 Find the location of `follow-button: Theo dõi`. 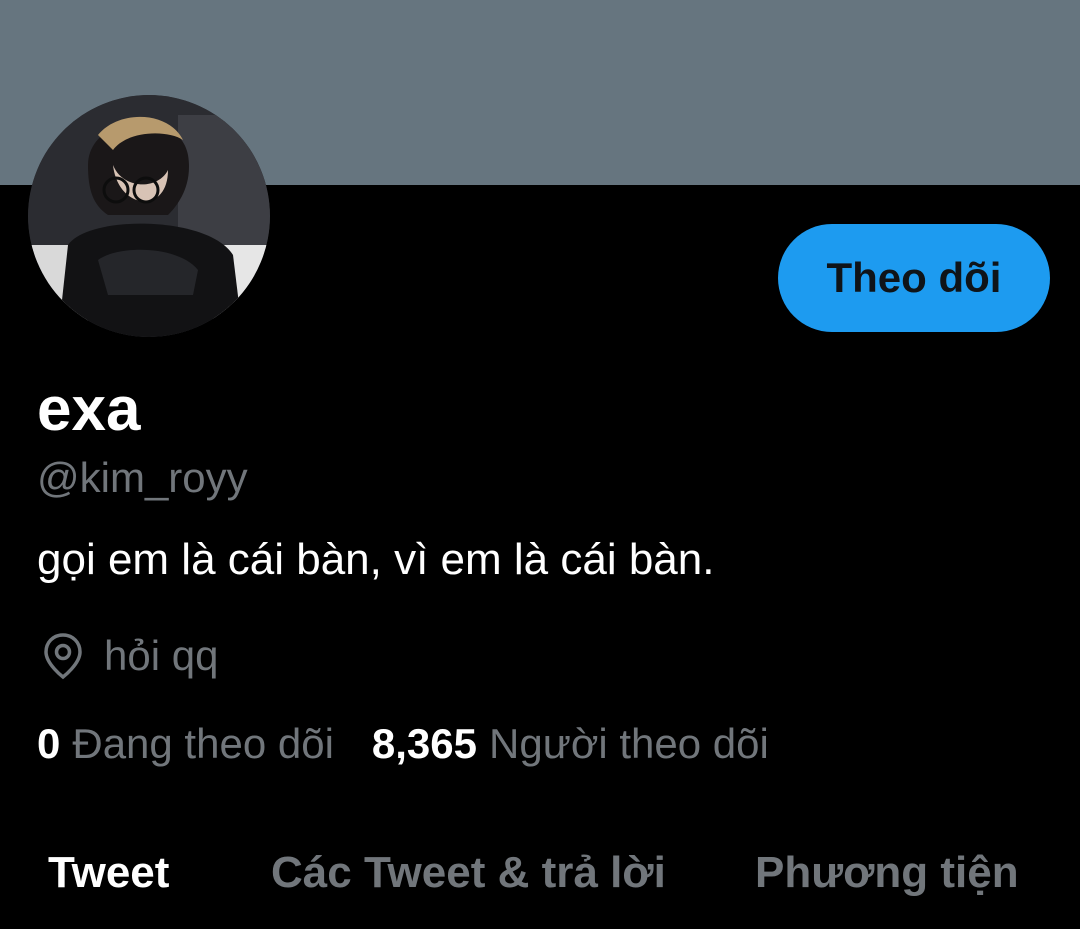

follow-button: Theo dõi is located at coordinates (914, 278).